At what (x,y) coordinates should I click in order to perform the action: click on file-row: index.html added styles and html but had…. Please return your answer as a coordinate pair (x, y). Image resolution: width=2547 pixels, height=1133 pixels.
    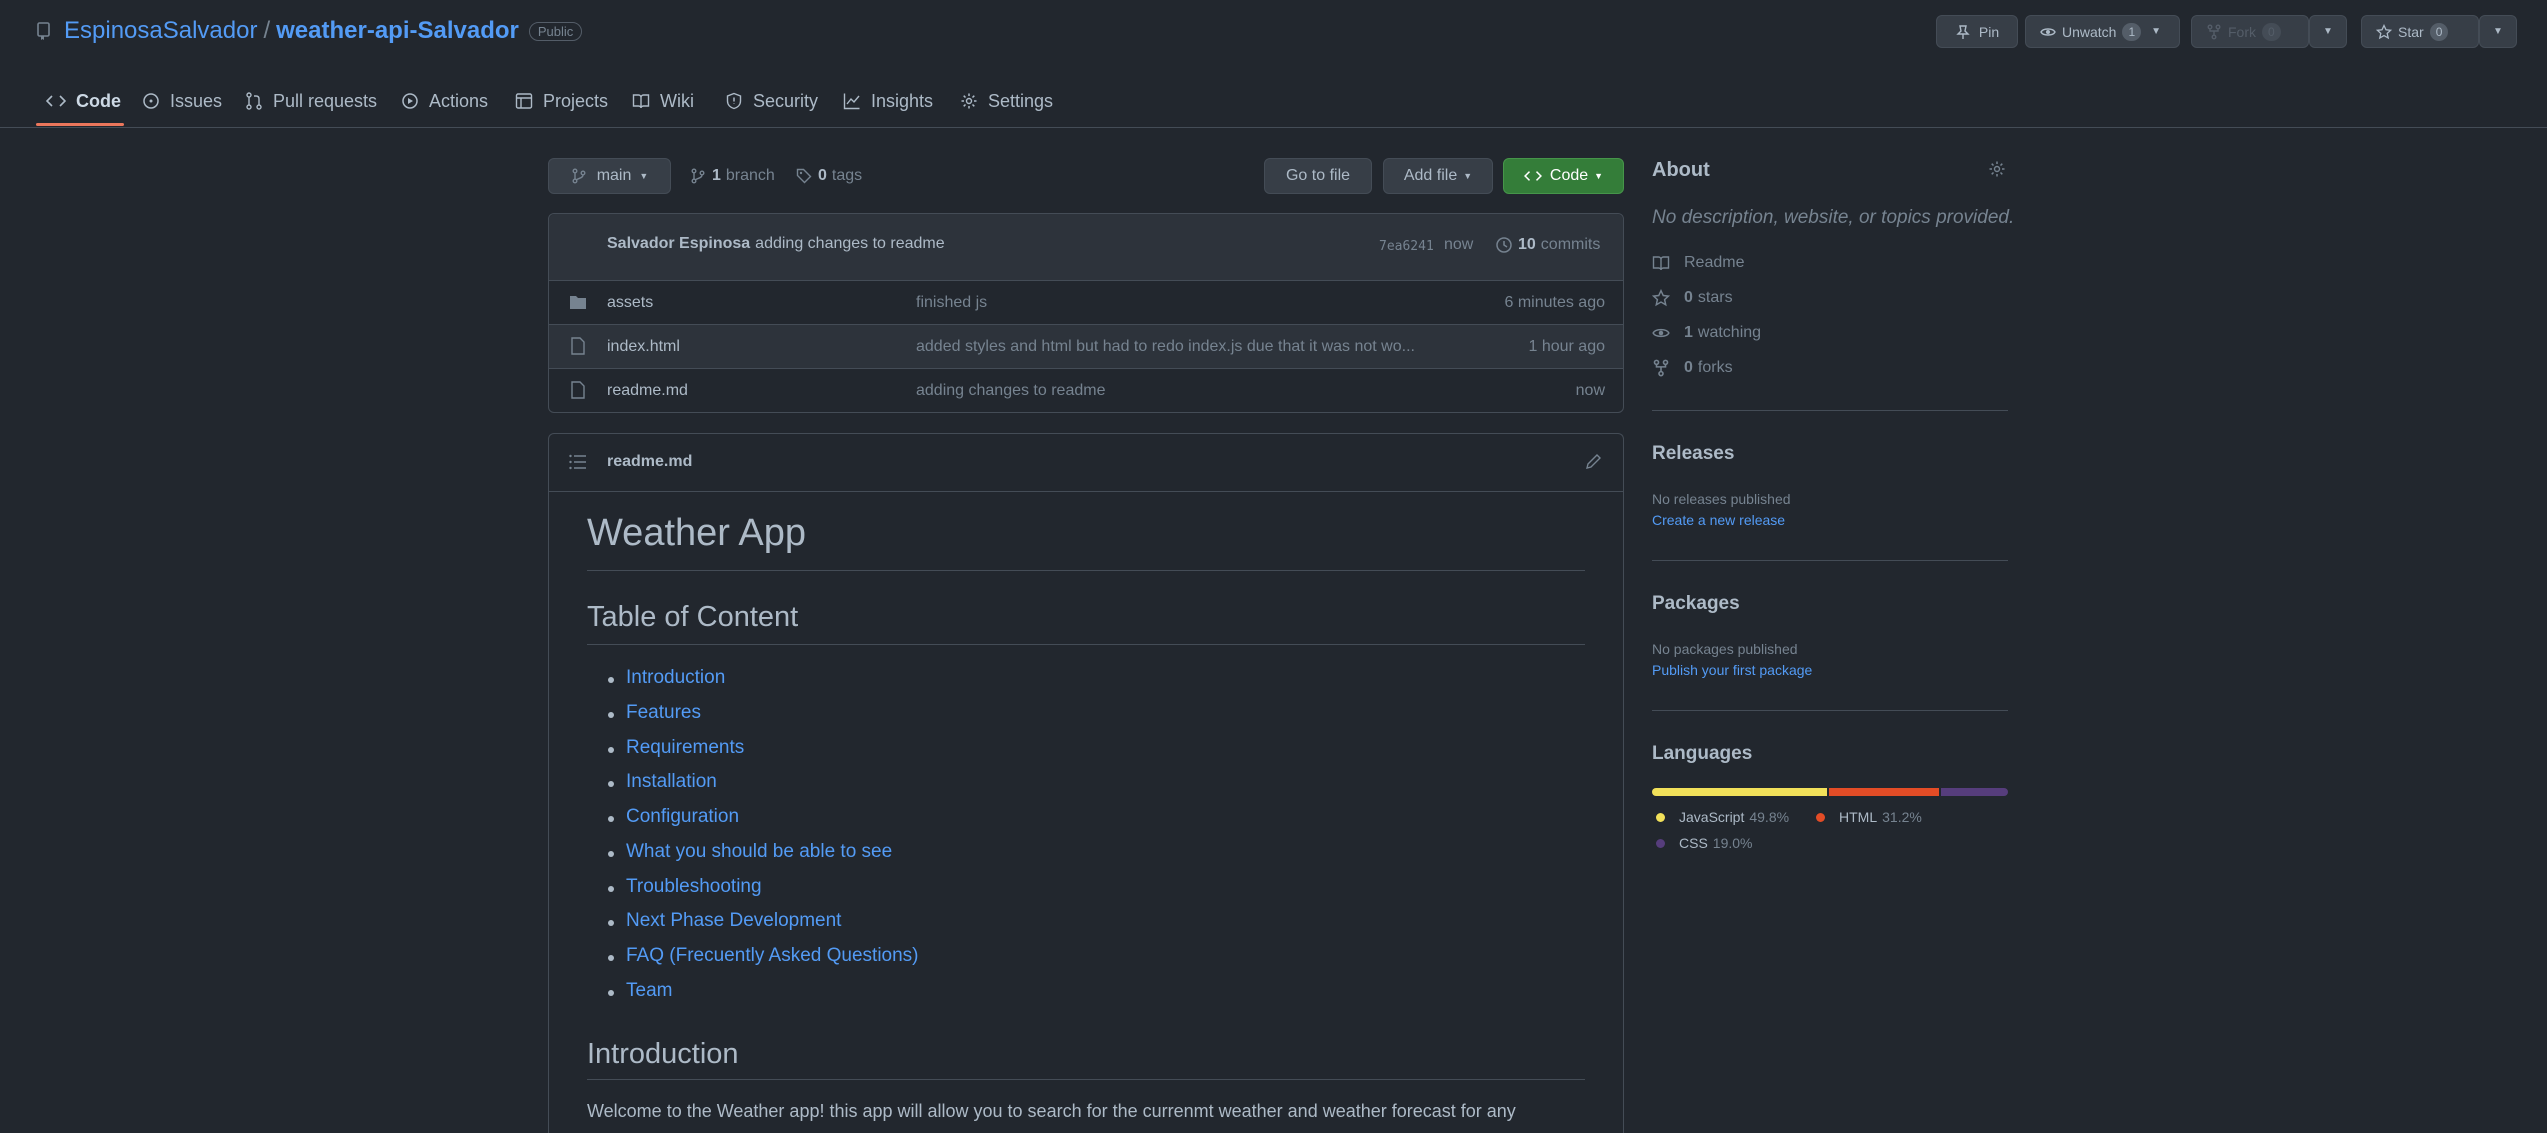
    Looking at the image, I should click on (1086, 346).